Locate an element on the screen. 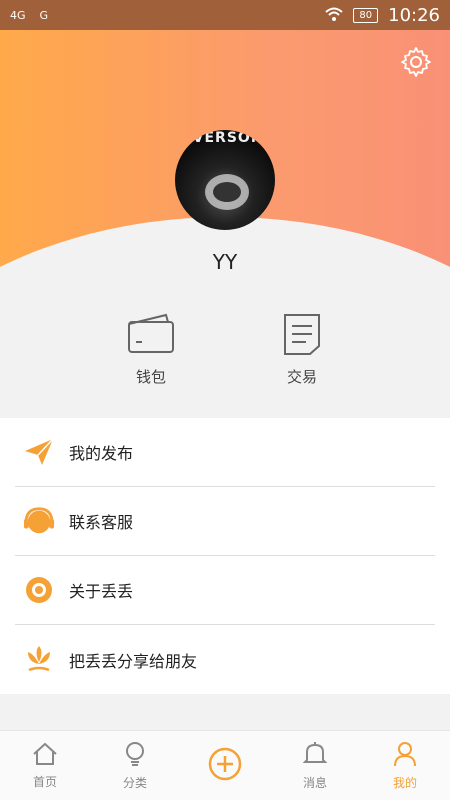 This screenshot has height=800, width=450. bottom-tab-bar: 首页 分类 消息 我的 is located at coordinates (225, 765).